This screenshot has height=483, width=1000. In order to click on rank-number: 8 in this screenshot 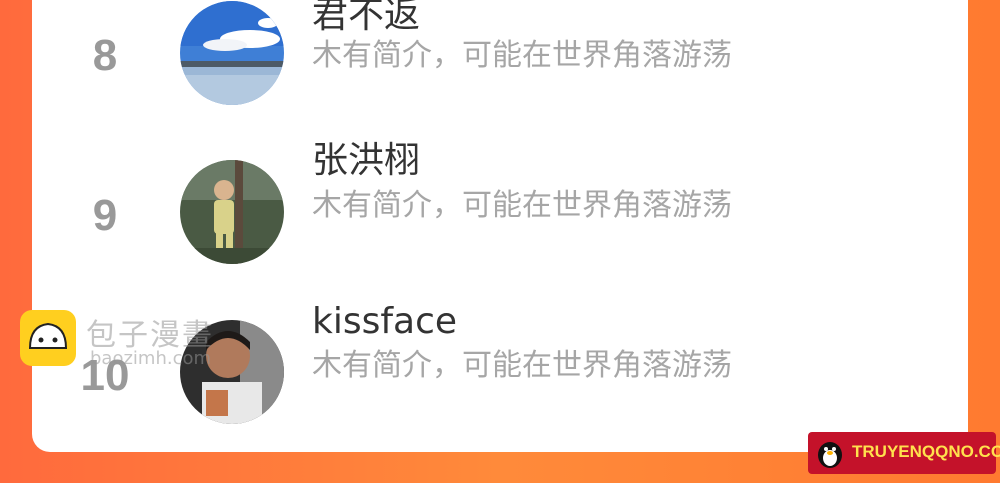, I will do `click(105, 55)`.